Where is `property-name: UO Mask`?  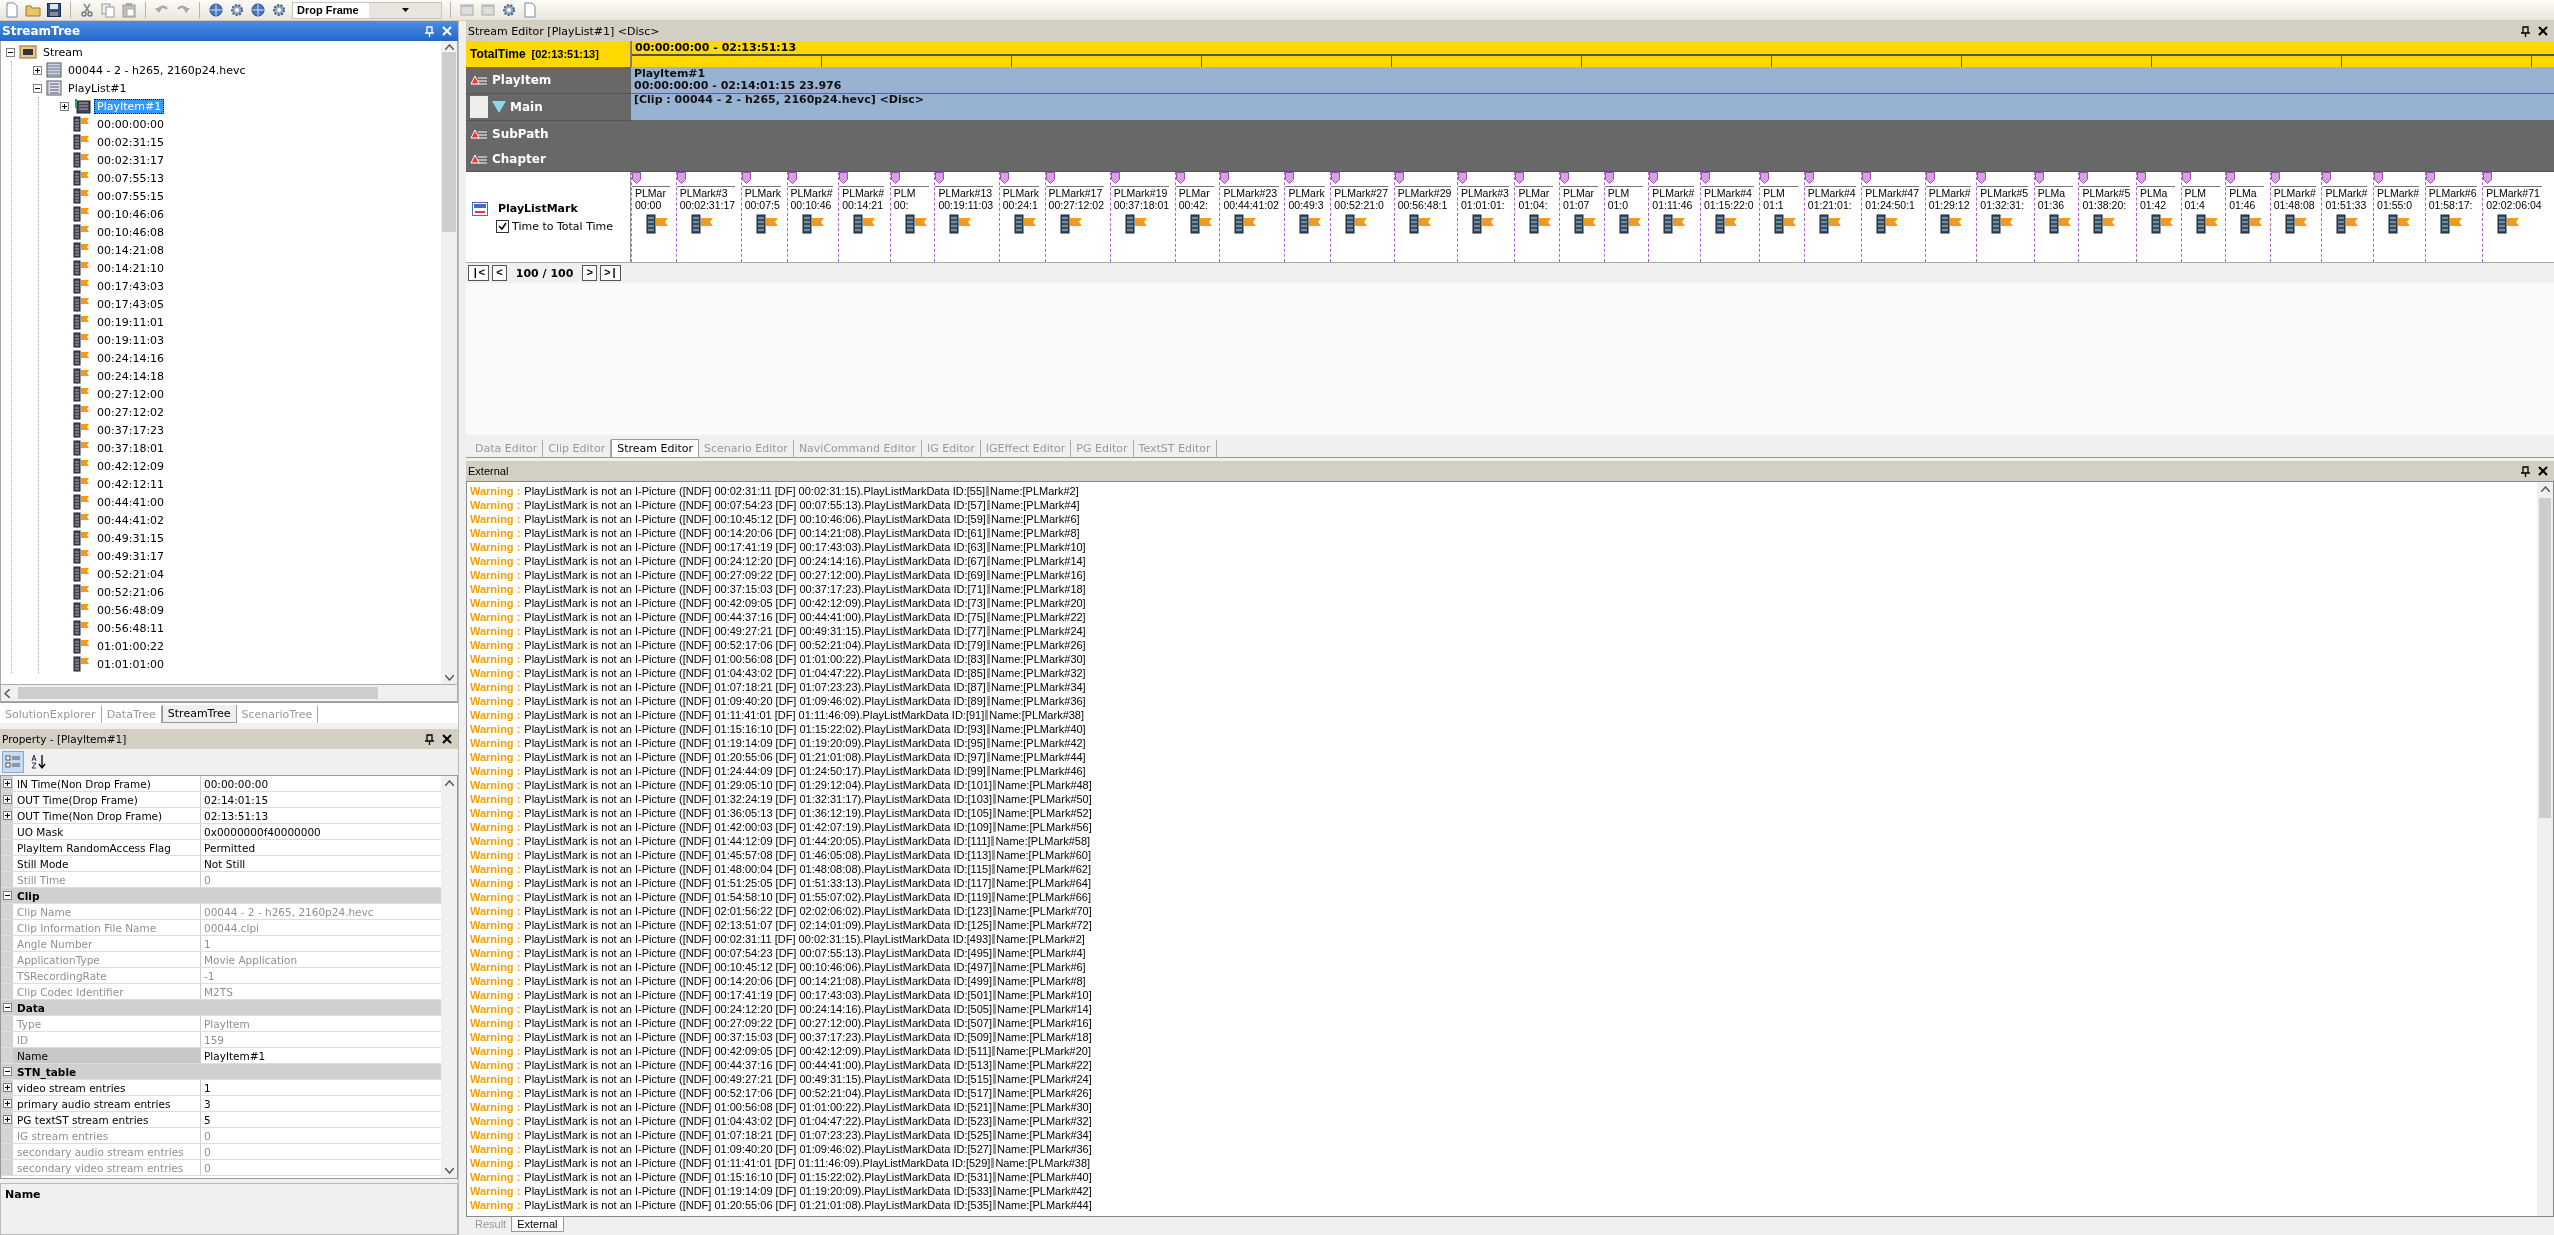
property-name: UO Mask is located at coordinates (107, 831).